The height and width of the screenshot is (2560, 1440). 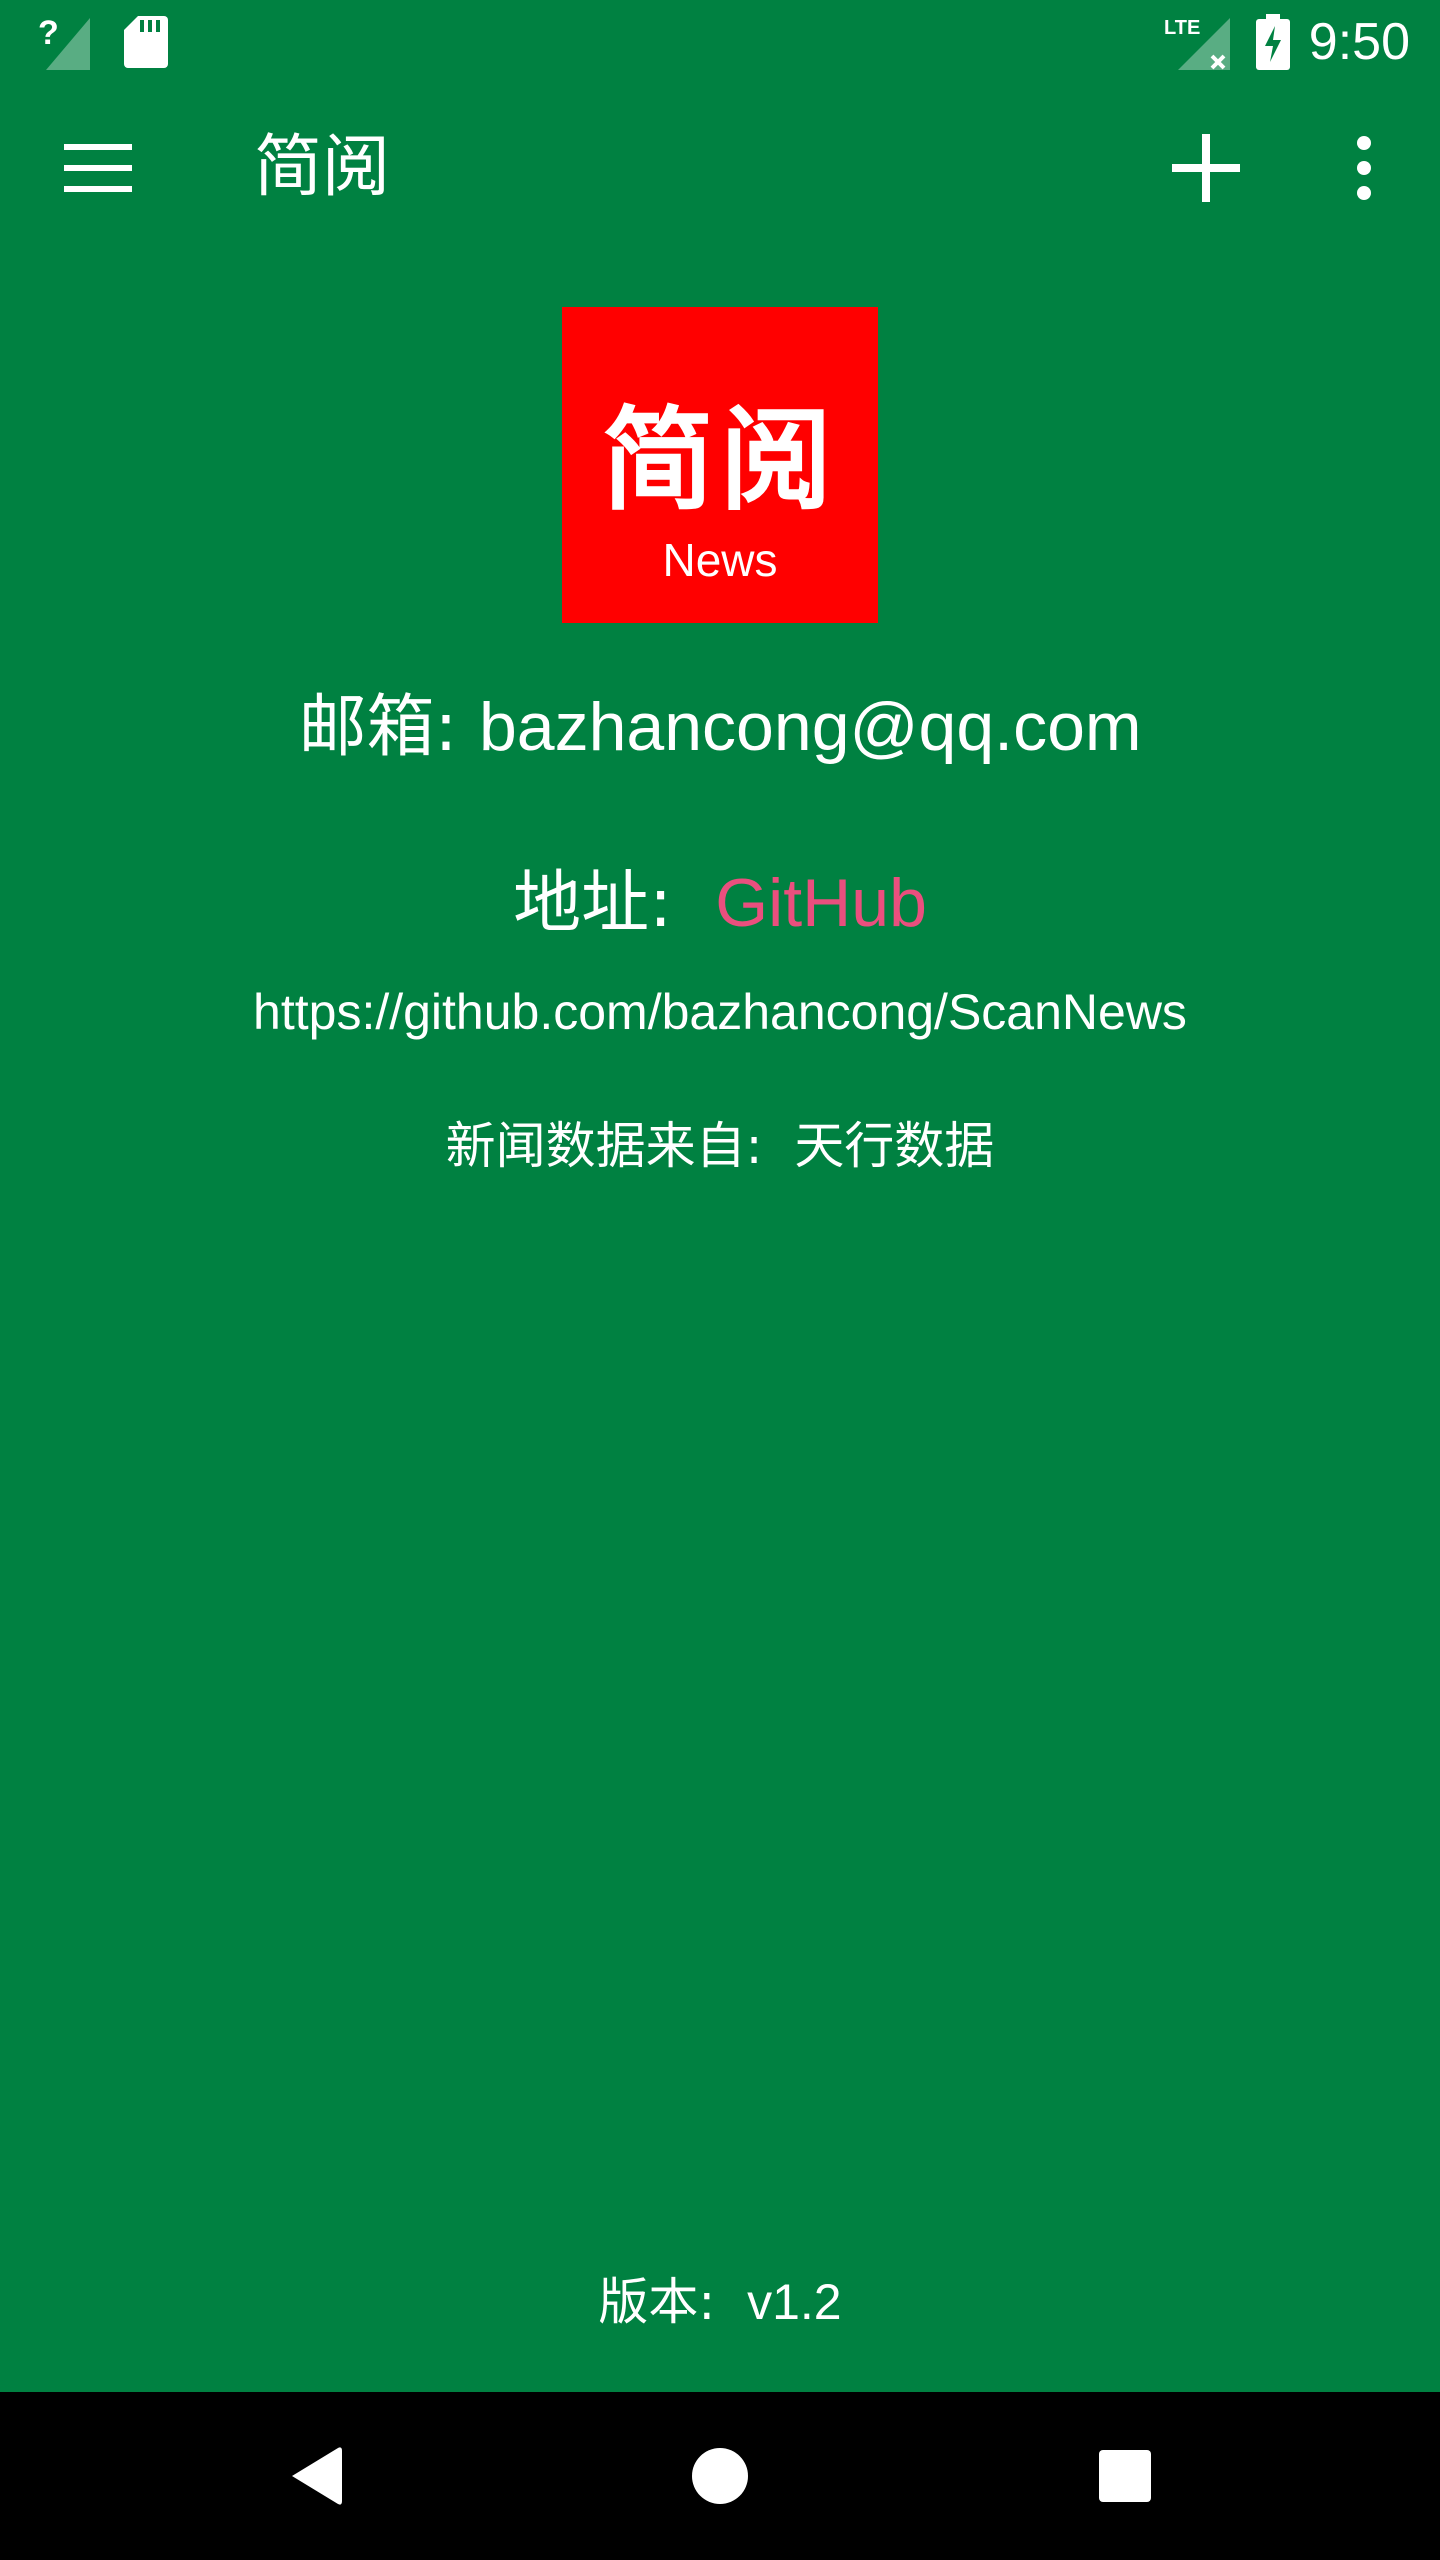 What do you see at coordinates (720, 560) in the screenshot?
I see `logo-subtitle: News` at bounding box center [720, 560].